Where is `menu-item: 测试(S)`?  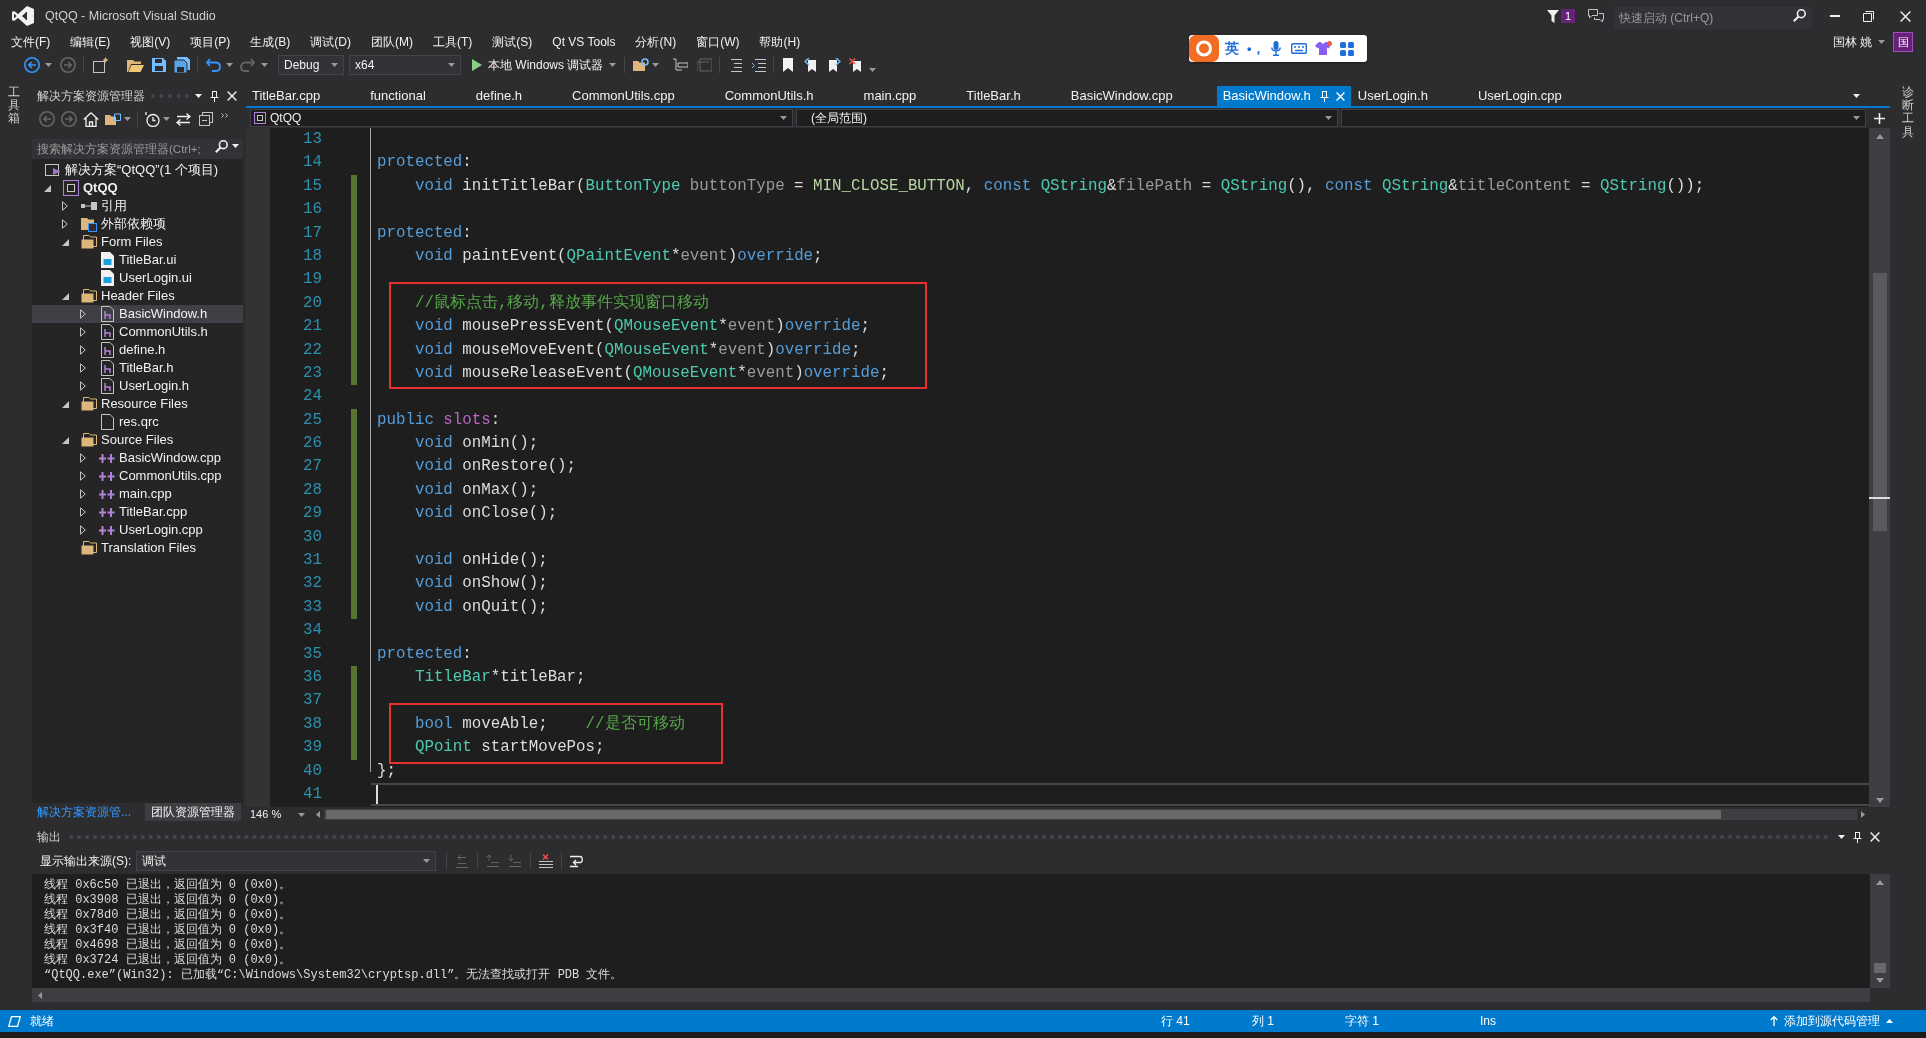
menu-item: 测试(S) is located at coordinates (512, 42).